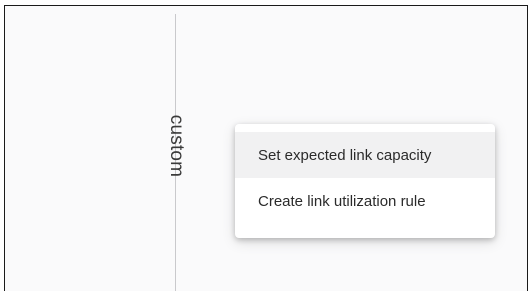 The height and width of the screenshot is (291, 532). Describe the element at coordinates (365, 155) in the screenshot. I see `menu-item-set-expected-link-capacity: Set expected link capacity` at that location.